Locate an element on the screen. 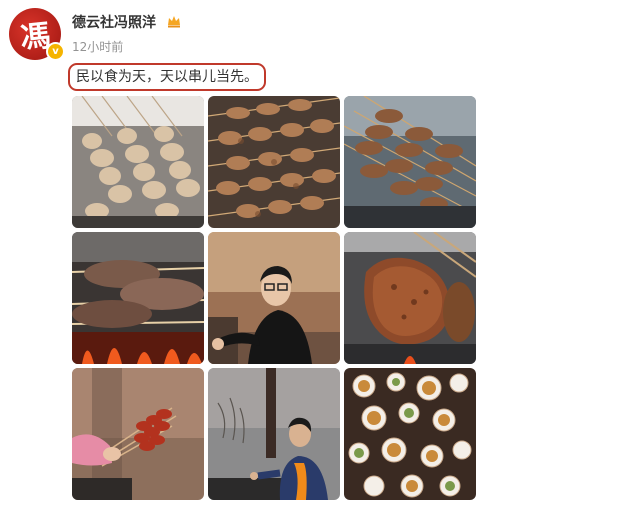 This screenshot has width=626, height=511. photo-hand-holding-skewers is located at coordinates (138, 434).